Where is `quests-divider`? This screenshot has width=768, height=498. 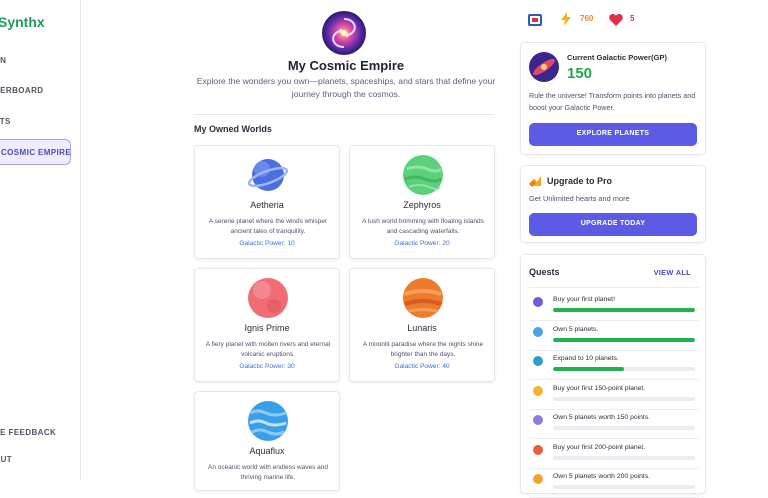
quests-divider is located at coordinates (614, 287).